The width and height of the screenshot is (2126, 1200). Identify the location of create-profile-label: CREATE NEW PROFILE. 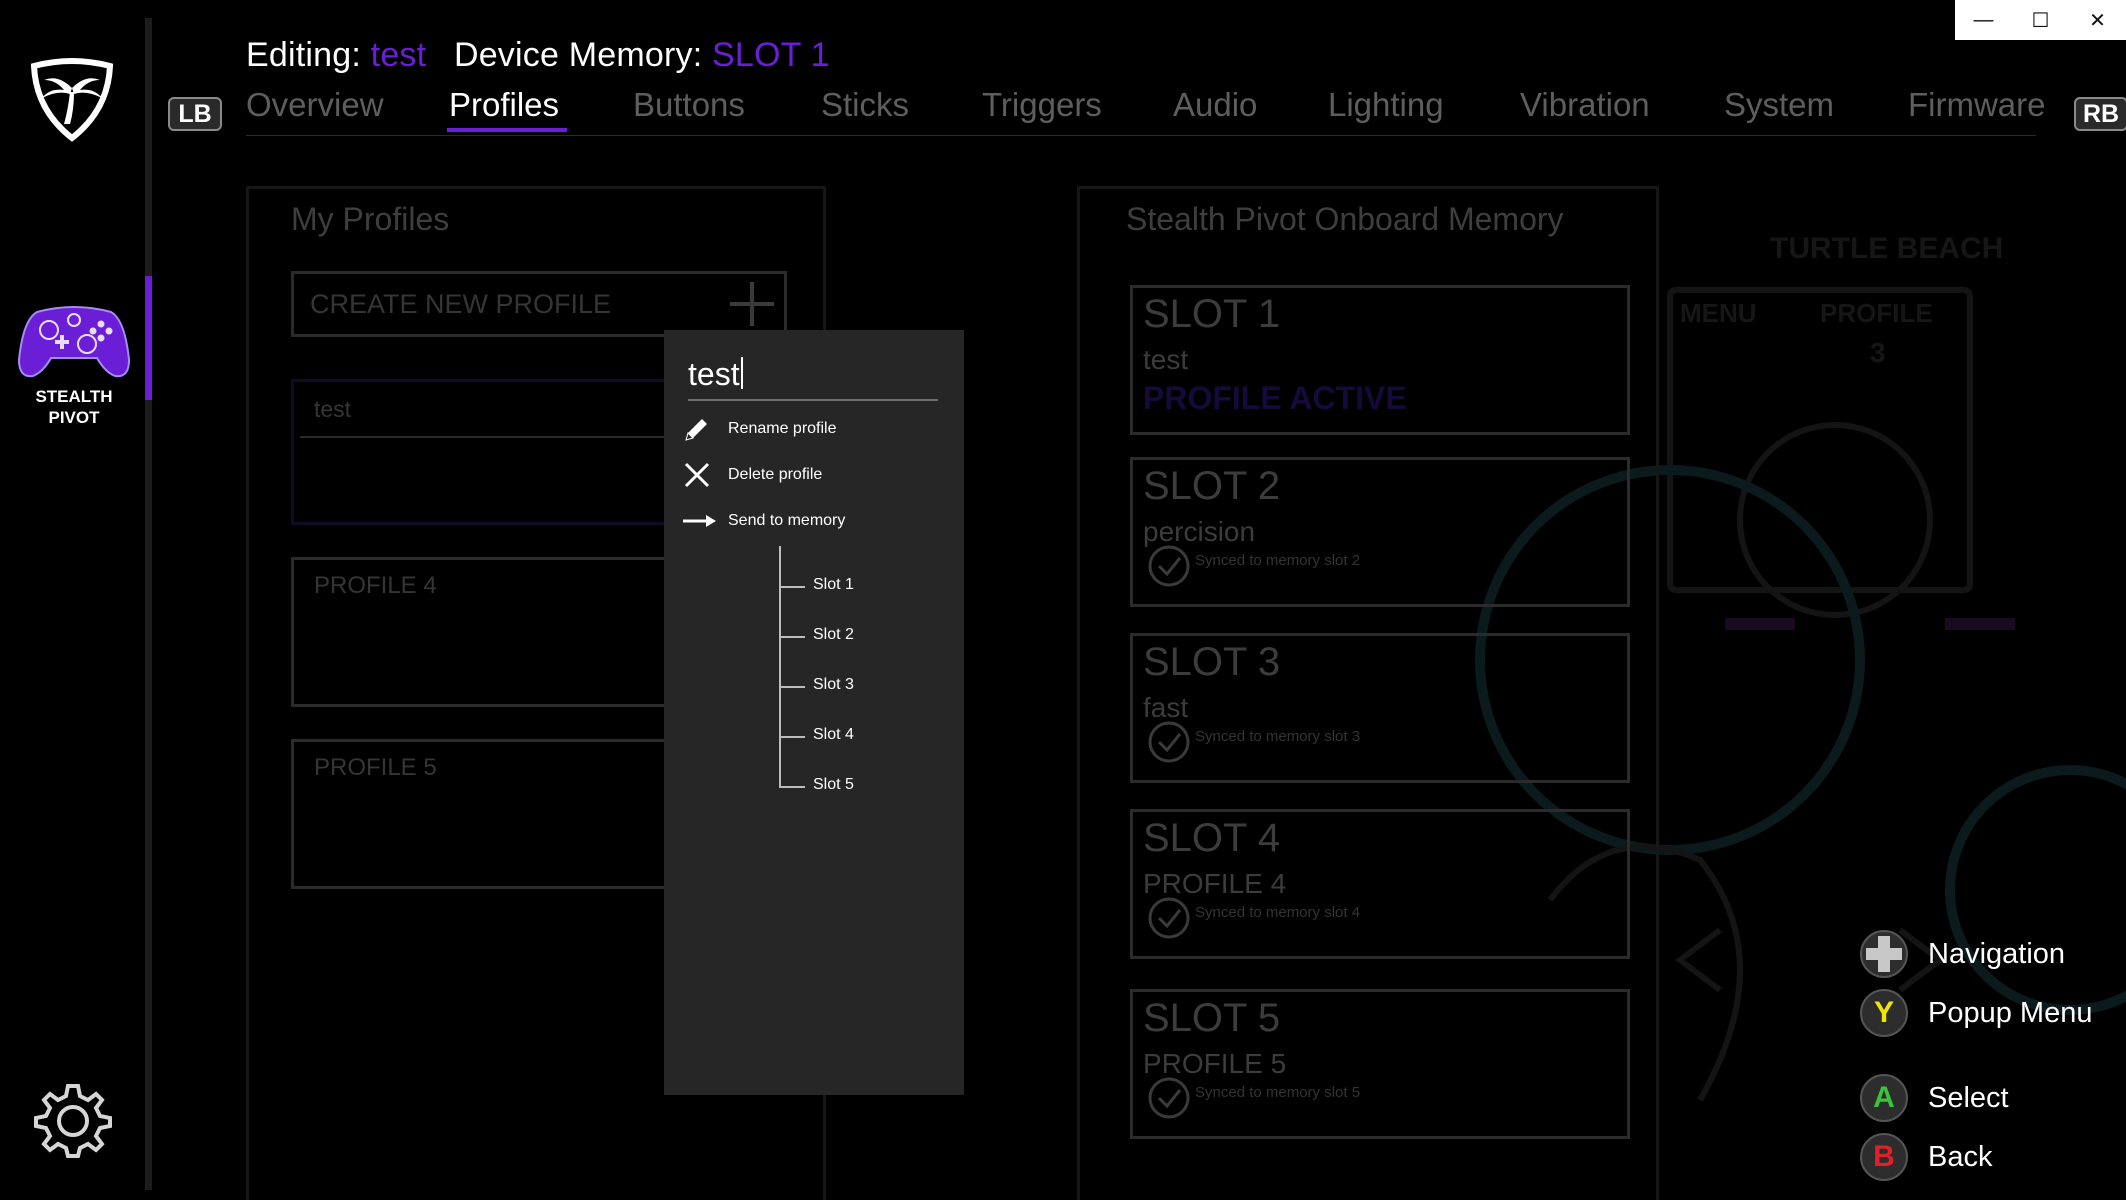
(461, 304).